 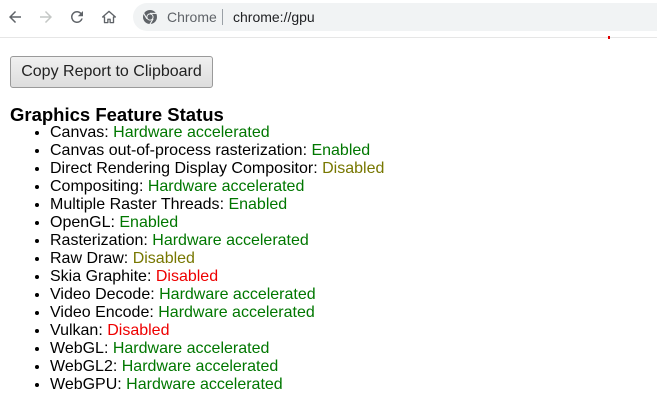 I want to click on feature-name: Canvas, so click(x=77, y=132).